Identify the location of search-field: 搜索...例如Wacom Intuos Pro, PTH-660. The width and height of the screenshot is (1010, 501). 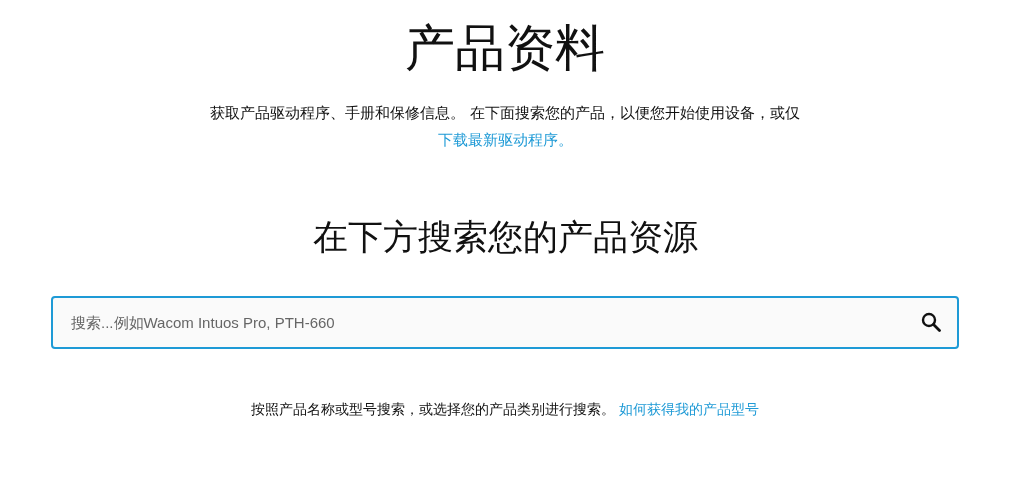
(505, 322).